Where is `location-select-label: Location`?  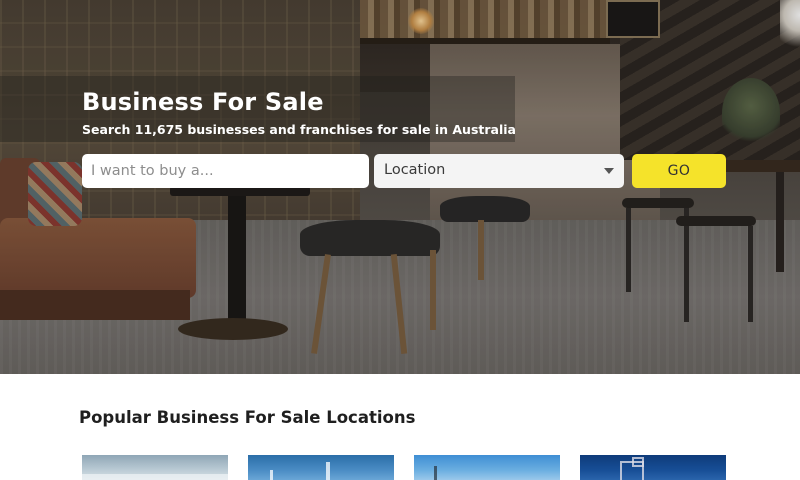
location-select-label: Location is located at coordinates (415, 170).